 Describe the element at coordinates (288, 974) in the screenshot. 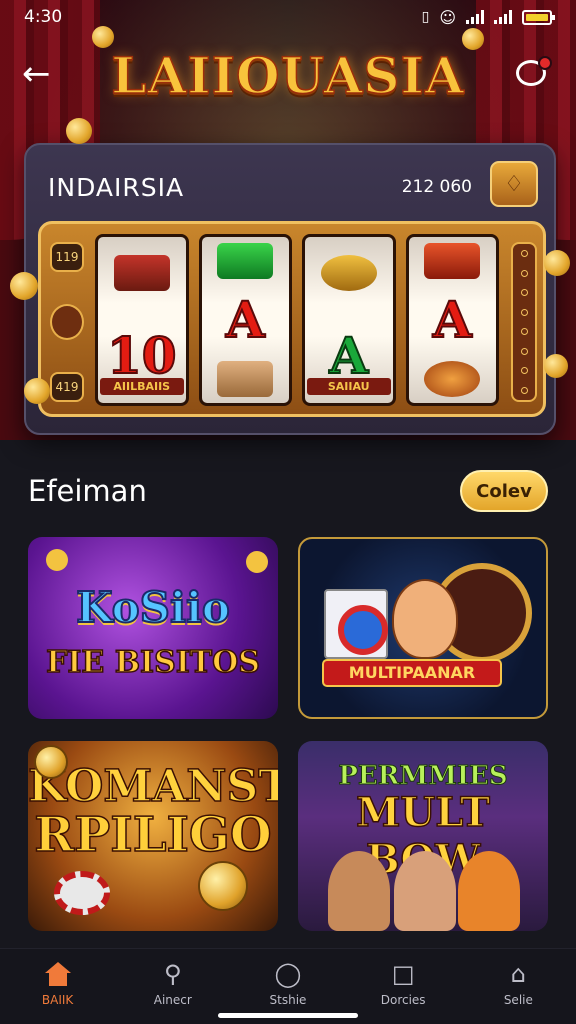

I see `compass-icon: ◯` at that location.